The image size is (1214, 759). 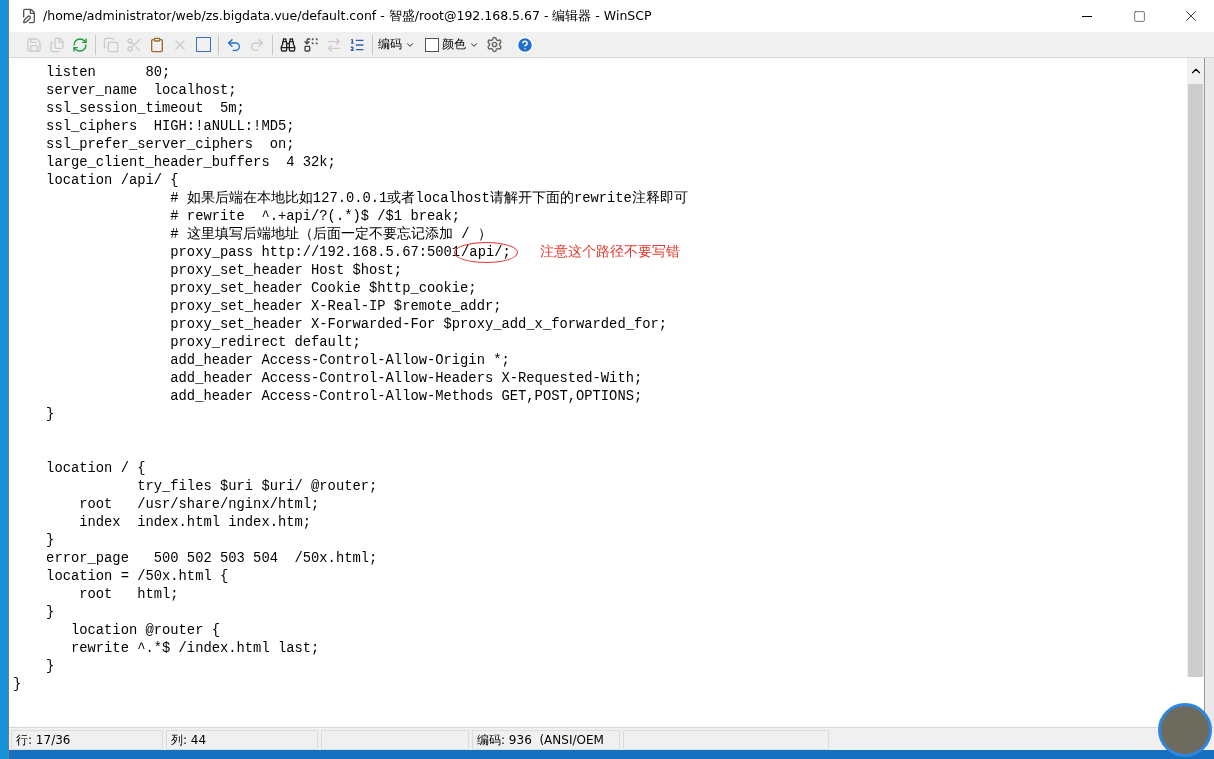 What do you see at coordinates (1139, 16) in the screenshot?
I see `maximize-icon` at bounding box center [1139, 16].